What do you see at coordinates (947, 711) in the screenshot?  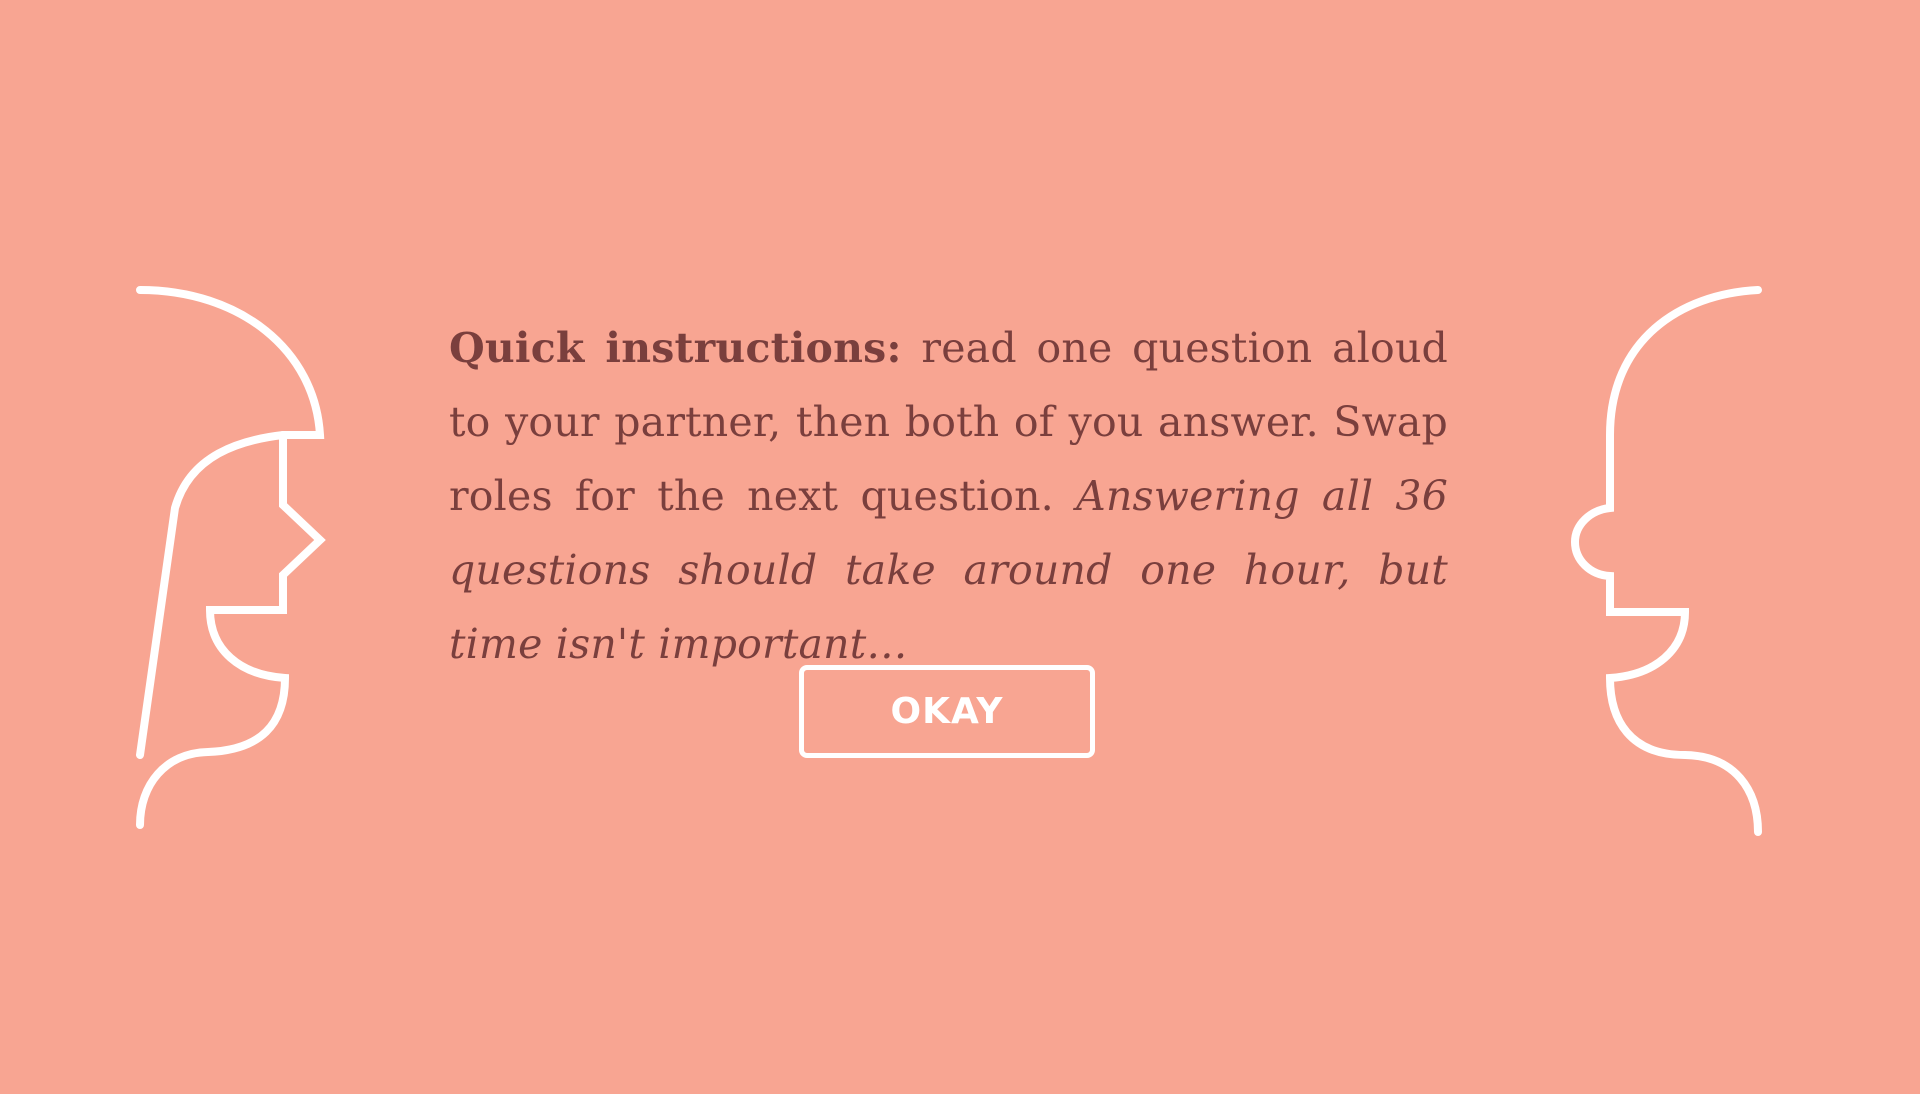 I see `okay-button: OKAY` at bounding box center [947, 711].